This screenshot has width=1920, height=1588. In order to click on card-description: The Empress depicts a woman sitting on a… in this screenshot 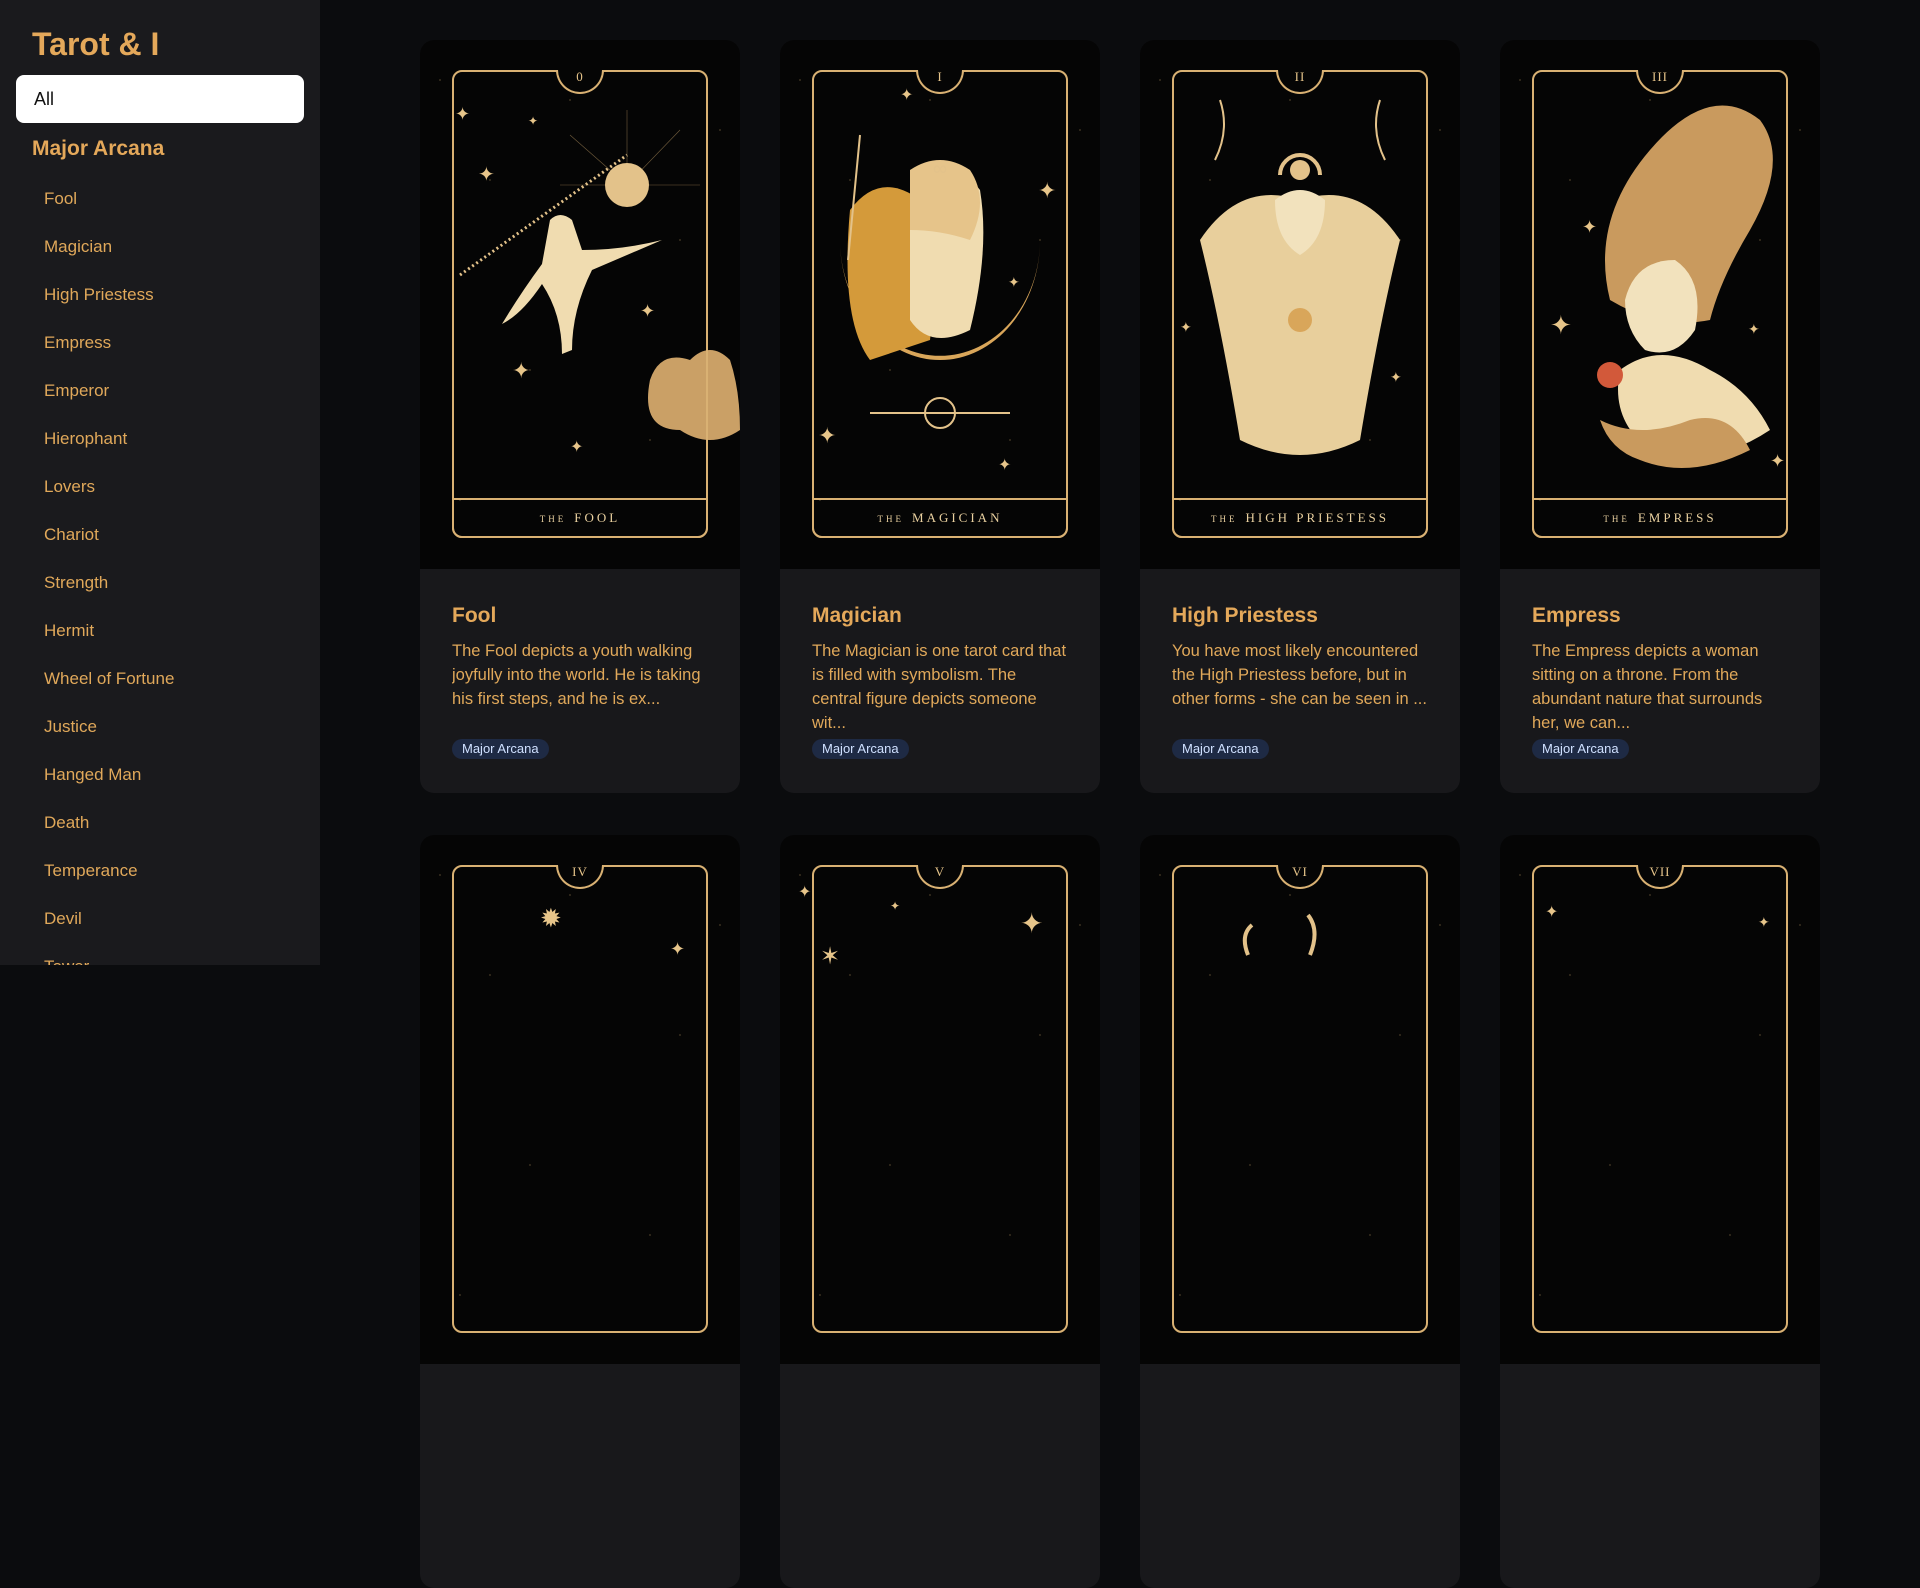, I will do `click(1647, 687)`.